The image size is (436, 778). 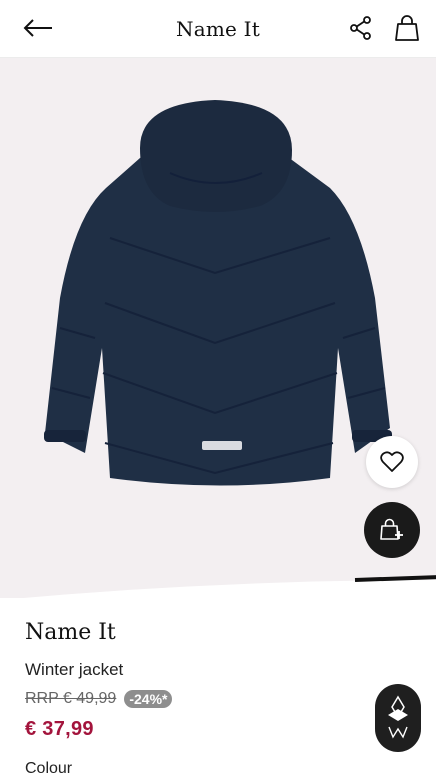 I want to click on assistant-button, so click(x=398, y=718).